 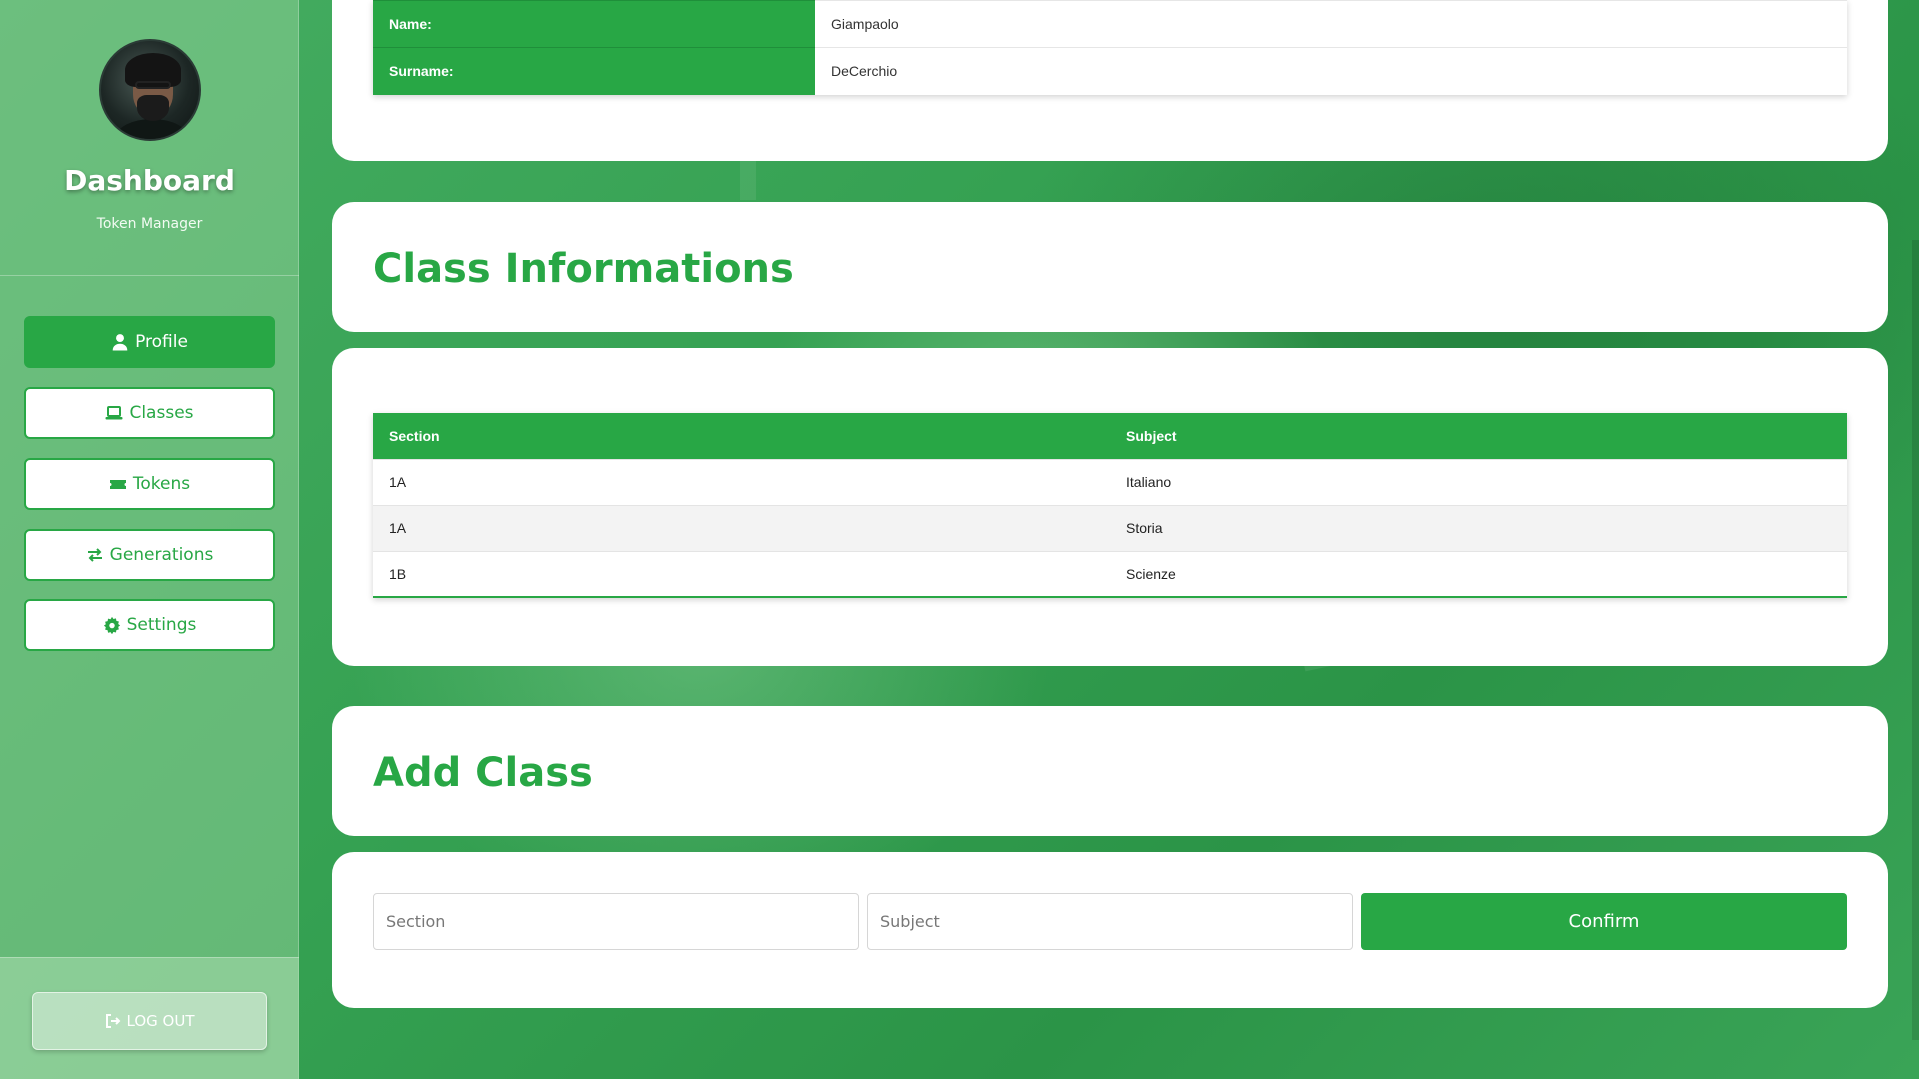 What do you see at coordinates (616, 921) in the screenshot?
I see `section-input` at bounding box center [616, 921].